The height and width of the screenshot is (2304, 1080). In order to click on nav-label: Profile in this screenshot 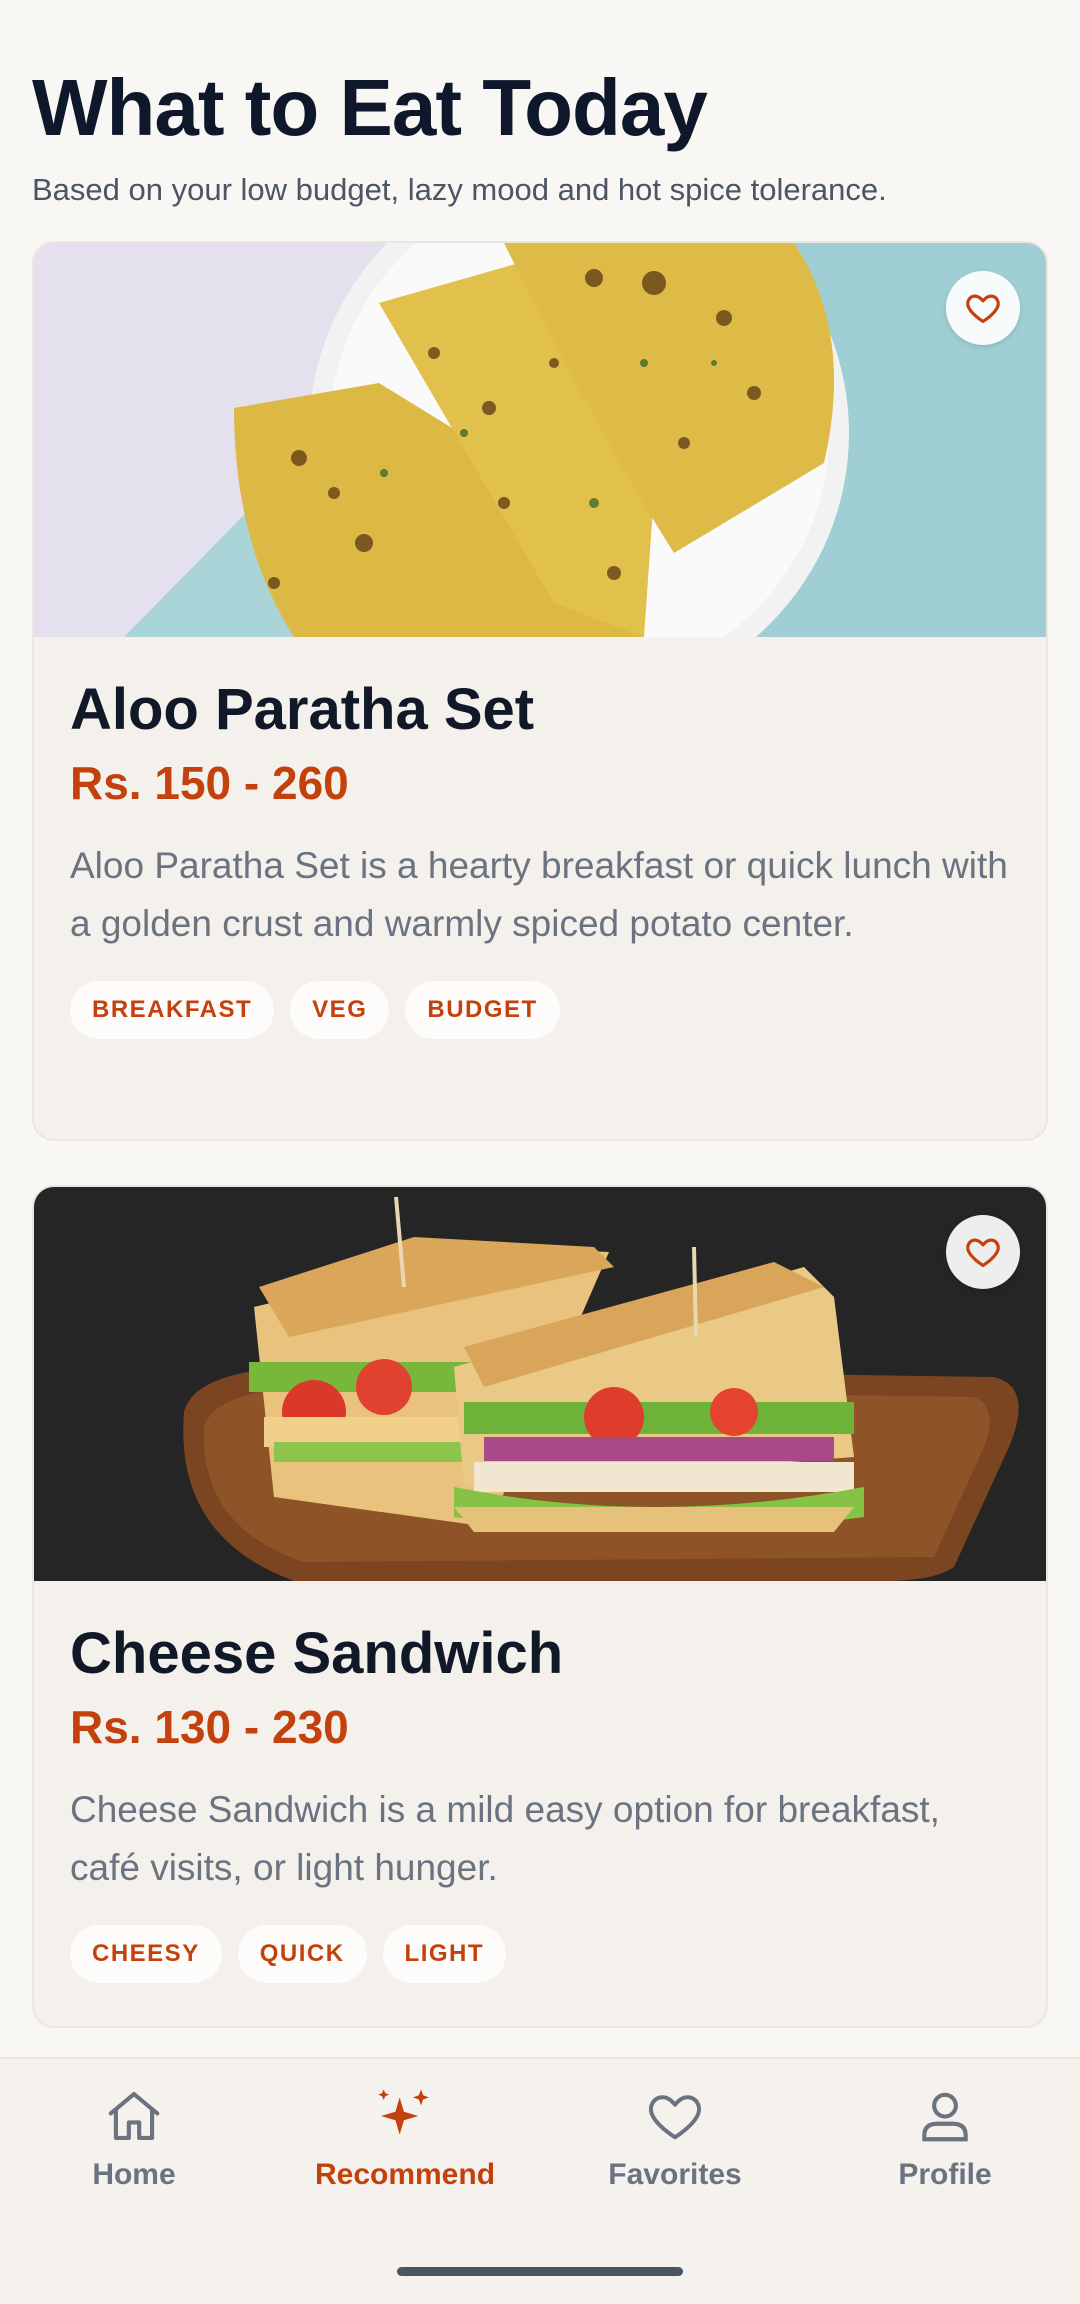, I will do `click(945, 2174)`.